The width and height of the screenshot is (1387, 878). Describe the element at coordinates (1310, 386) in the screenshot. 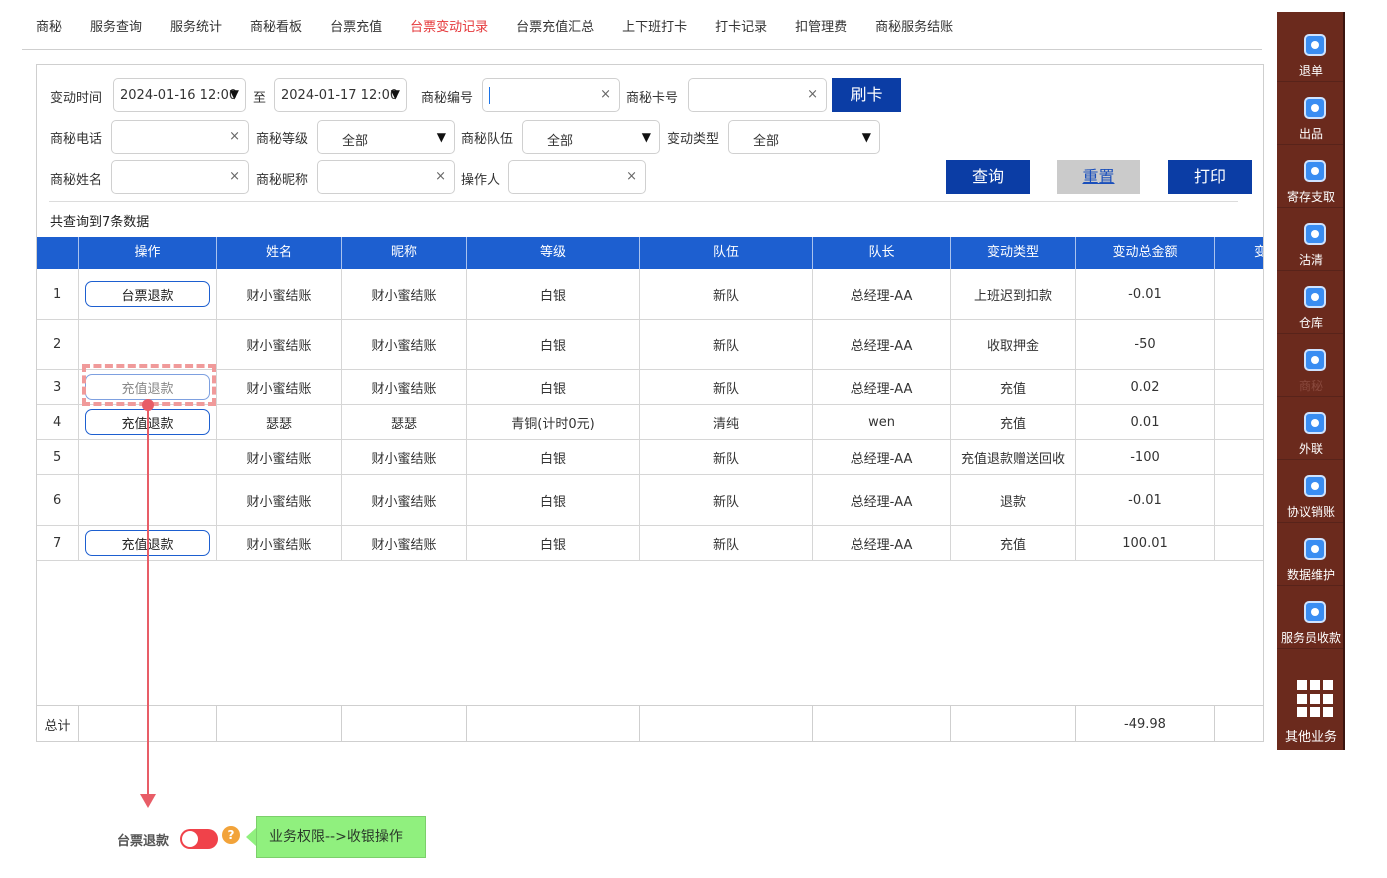

I see `sidebar-item-label: 商秘` at that location.